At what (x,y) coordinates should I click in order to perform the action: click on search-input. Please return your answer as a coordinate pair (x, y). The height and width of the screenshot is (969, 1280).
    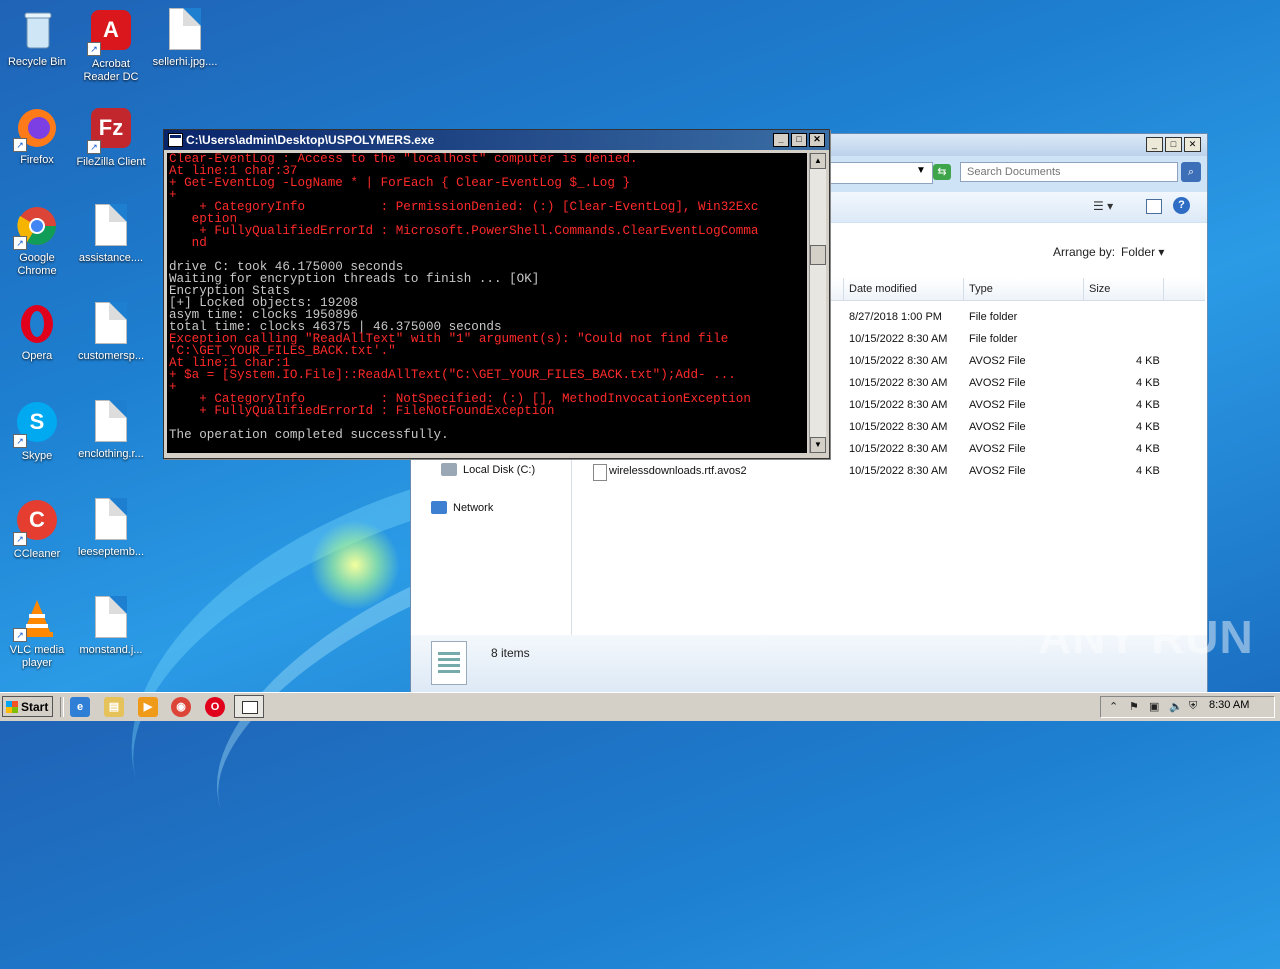
    Looking at the image, I should click on (1069, 172).